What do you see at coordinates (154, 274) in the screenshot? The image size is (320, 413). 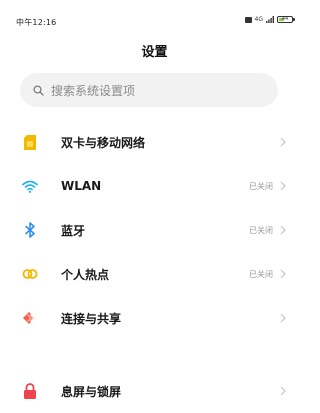 I see `settings-item-hotspot: 个人热点 已关闭` at bounding box center [154, 274].